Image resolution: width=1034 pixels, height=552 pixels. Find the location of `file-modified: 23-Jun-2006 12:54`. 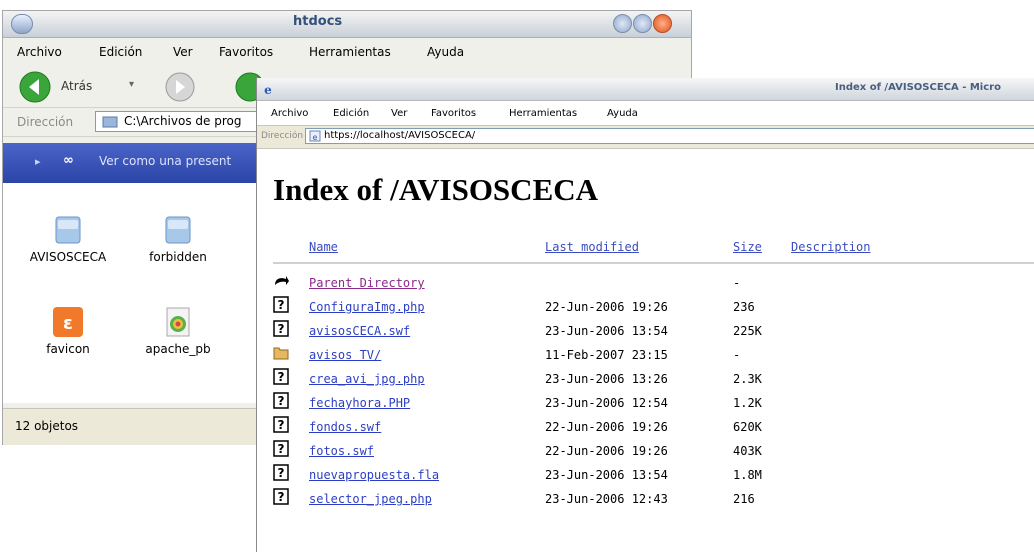

file-modified: 23-Jun-2006 12:54 is located at coordinates (606, 403).